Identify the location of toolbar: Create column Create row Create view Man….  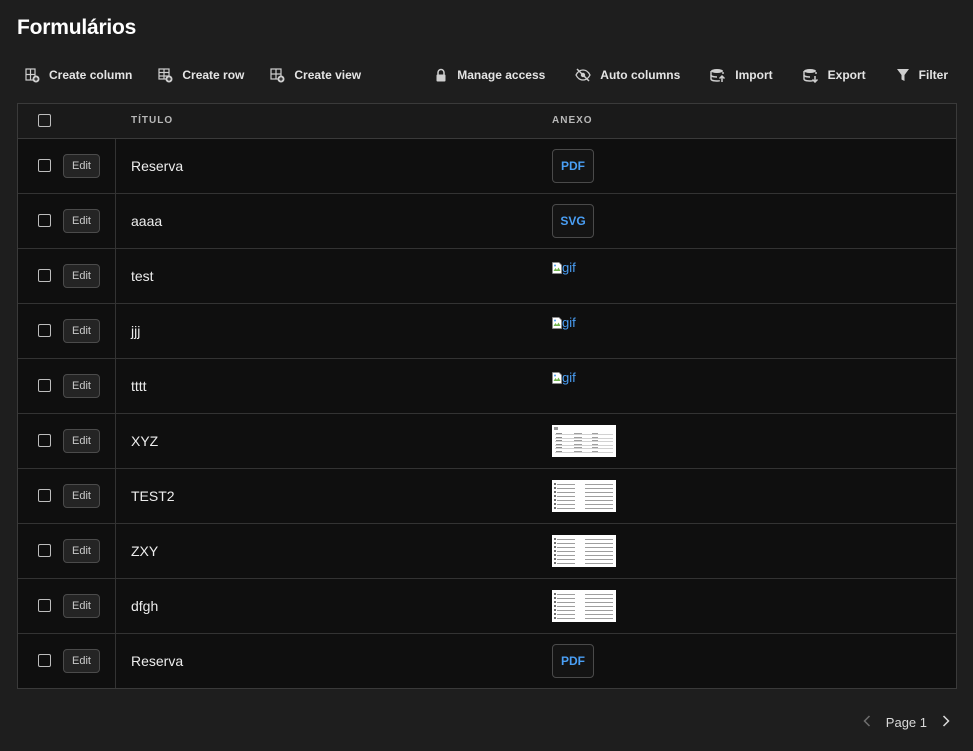
(486, 75).